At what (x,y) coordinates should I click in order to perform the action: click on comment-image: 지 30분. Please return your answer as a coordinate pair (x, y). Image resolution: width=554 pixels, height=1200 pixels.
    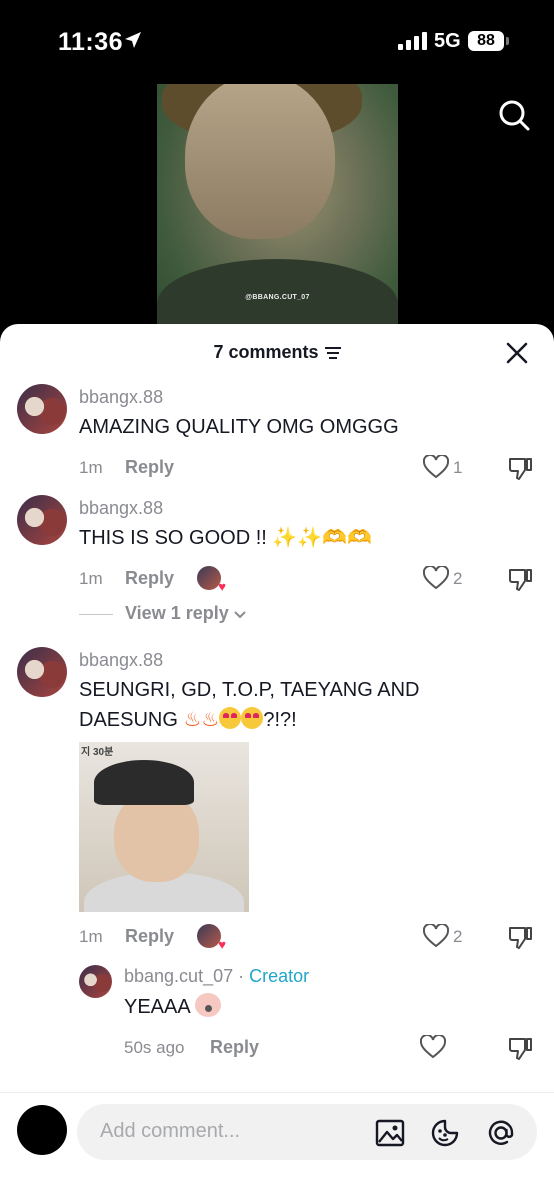
    Looking at the image, I should click on (164, 827).